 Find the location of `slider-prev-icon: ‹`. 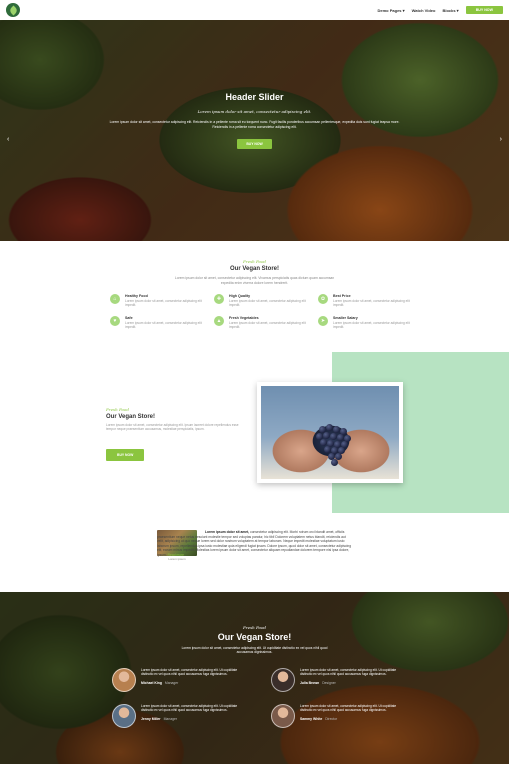

slider-prev-icon: ‹ is located at coordinates (8, 139).